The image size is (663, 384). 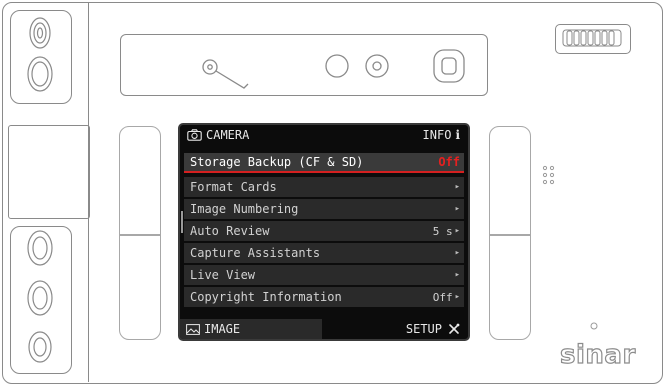 What do you see at coordinates (454, 328) in the screenshot?
I see `tools-icon` at bounding box center [454, 328].